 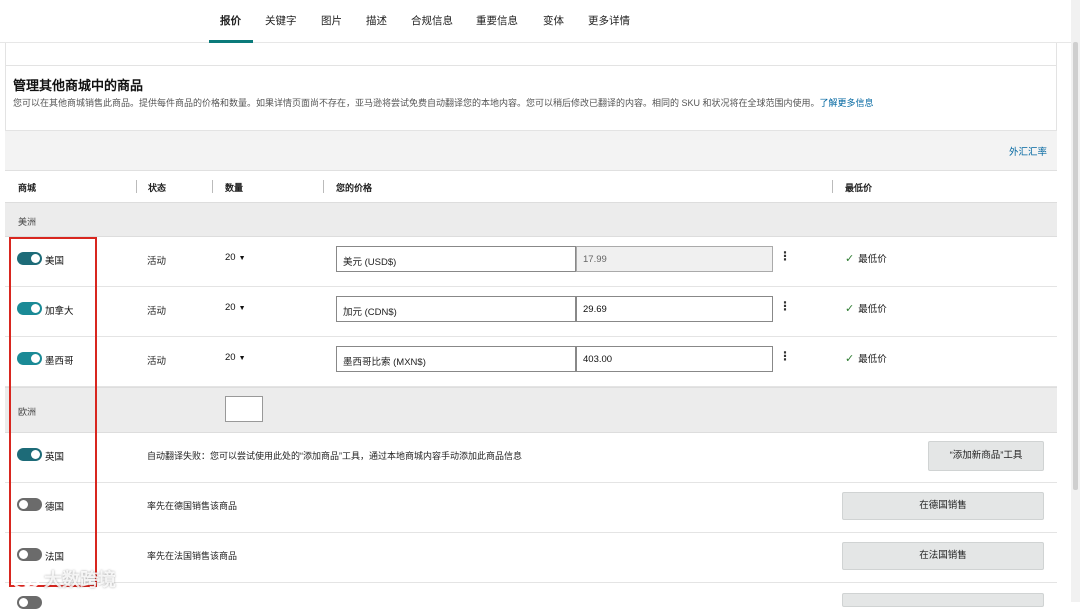 What do you see at coordinates (53, 412) in the screenshot?
I see `highlight-frame` at bounding box center [53, 412].